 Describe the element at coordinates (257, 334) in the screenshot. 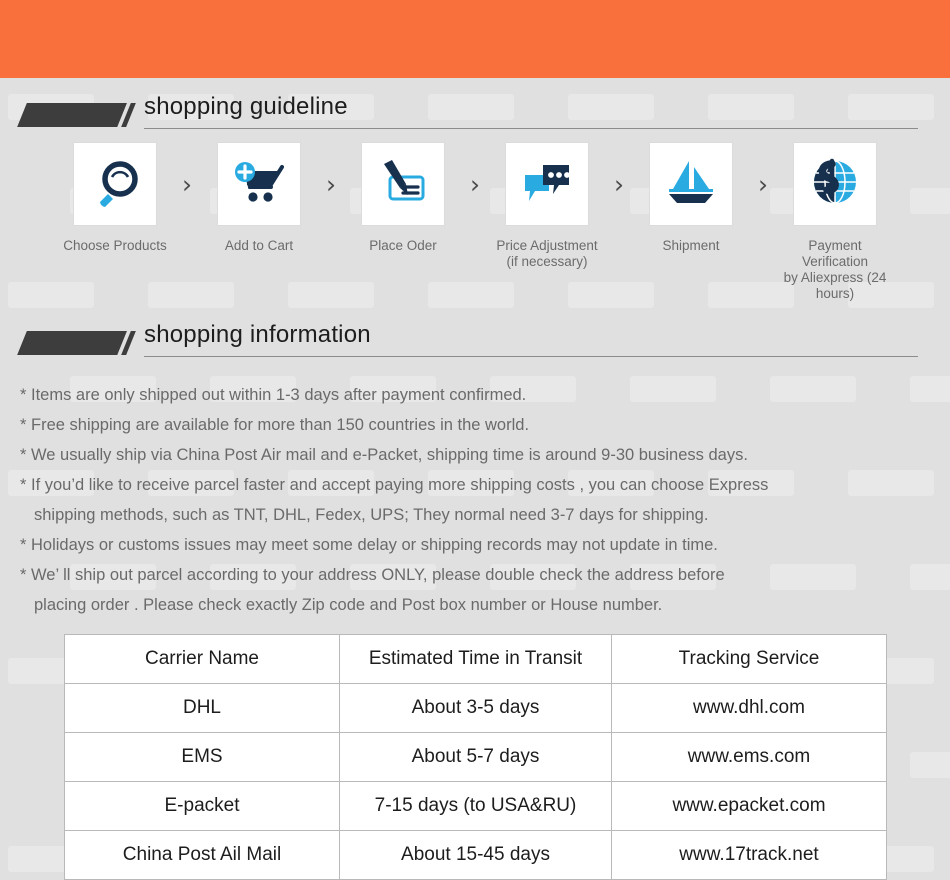

I see `information-title: shopping information` at that location.